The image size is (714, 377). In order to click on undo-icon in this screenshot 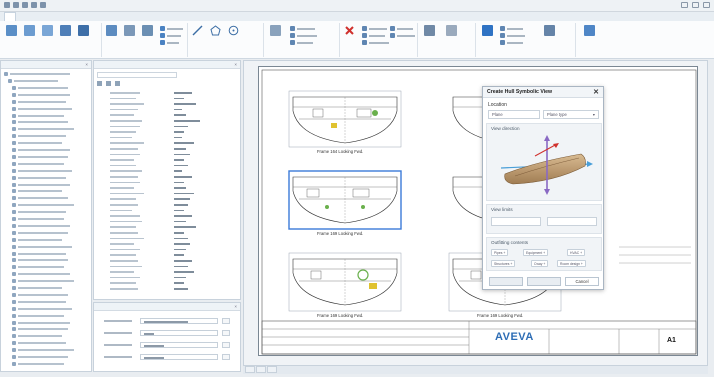, I will do `click(25, 5)`.